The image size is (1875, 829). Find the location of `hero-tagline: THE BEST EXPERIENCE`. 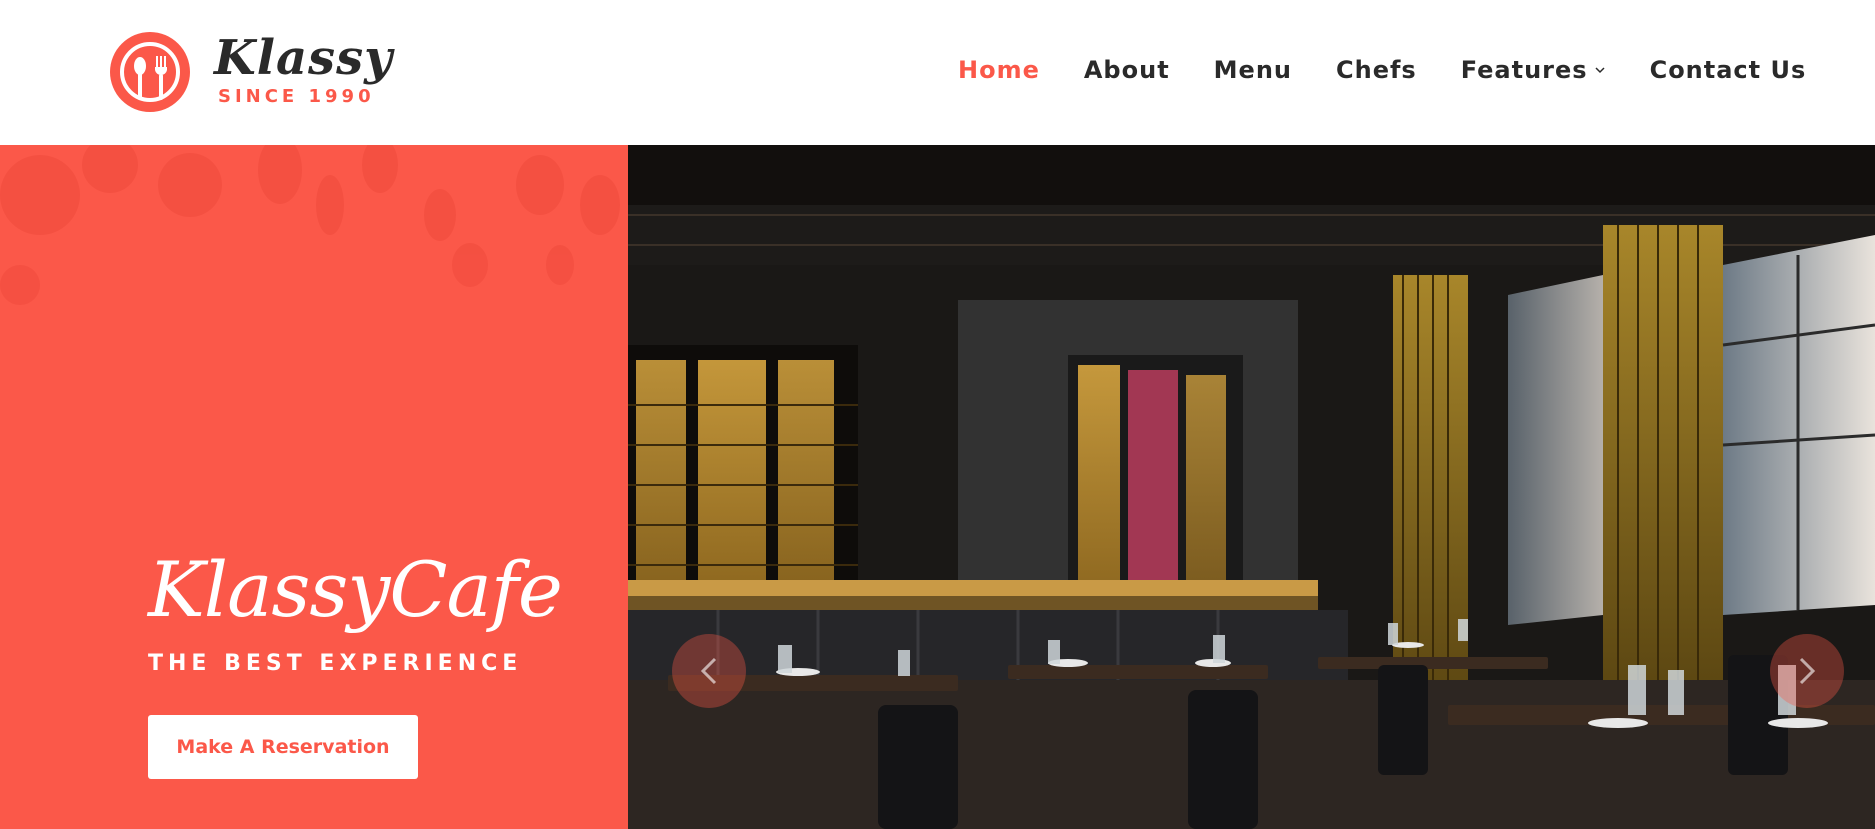

hero-tagline: THE BEST EXPERIENCE is located at coordinates (335, 663).